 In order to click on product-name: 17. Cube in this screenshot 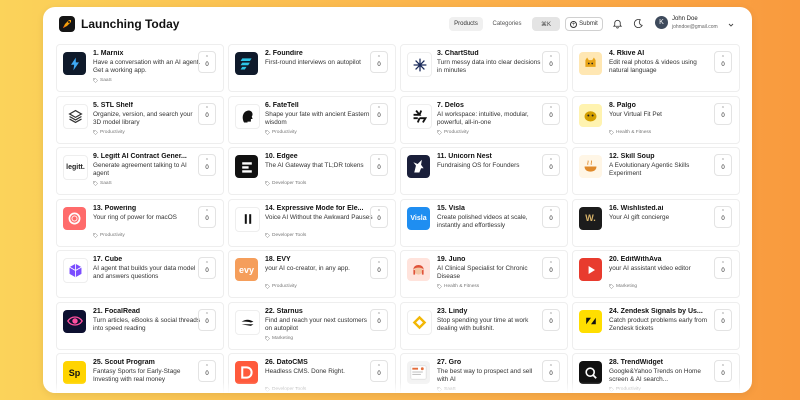, I will do `click(108, 259)`.